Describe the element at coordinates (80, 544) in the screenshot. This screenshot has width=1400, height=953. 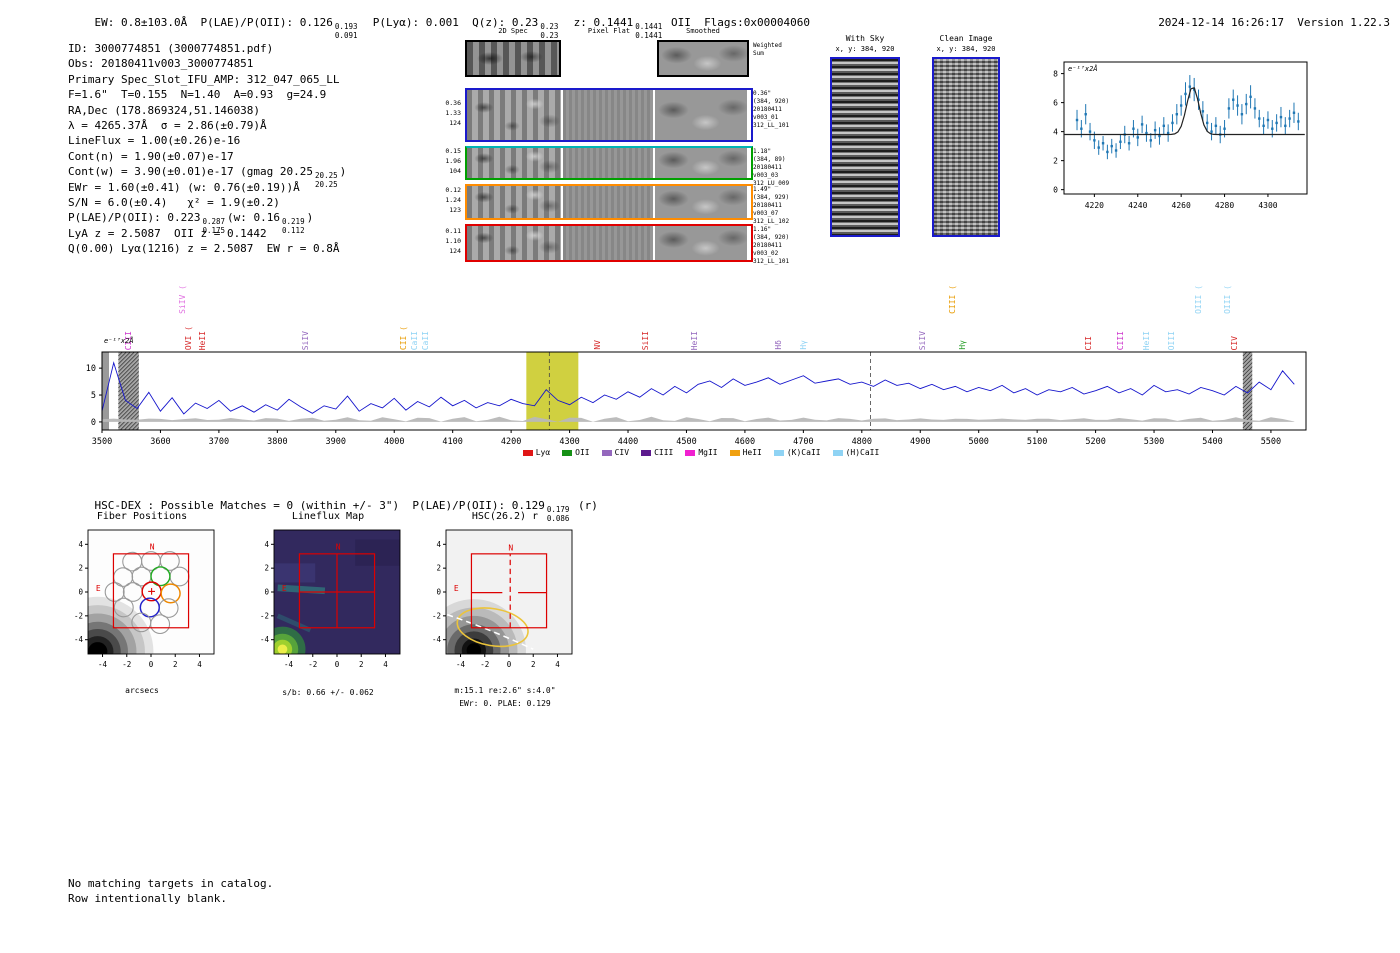
I see `mini-ytick: 4` at that location.